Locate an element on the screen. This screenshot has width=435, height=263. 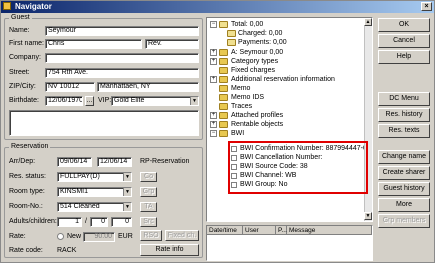
adults-field: 1 is located at coordinates (69, 222).